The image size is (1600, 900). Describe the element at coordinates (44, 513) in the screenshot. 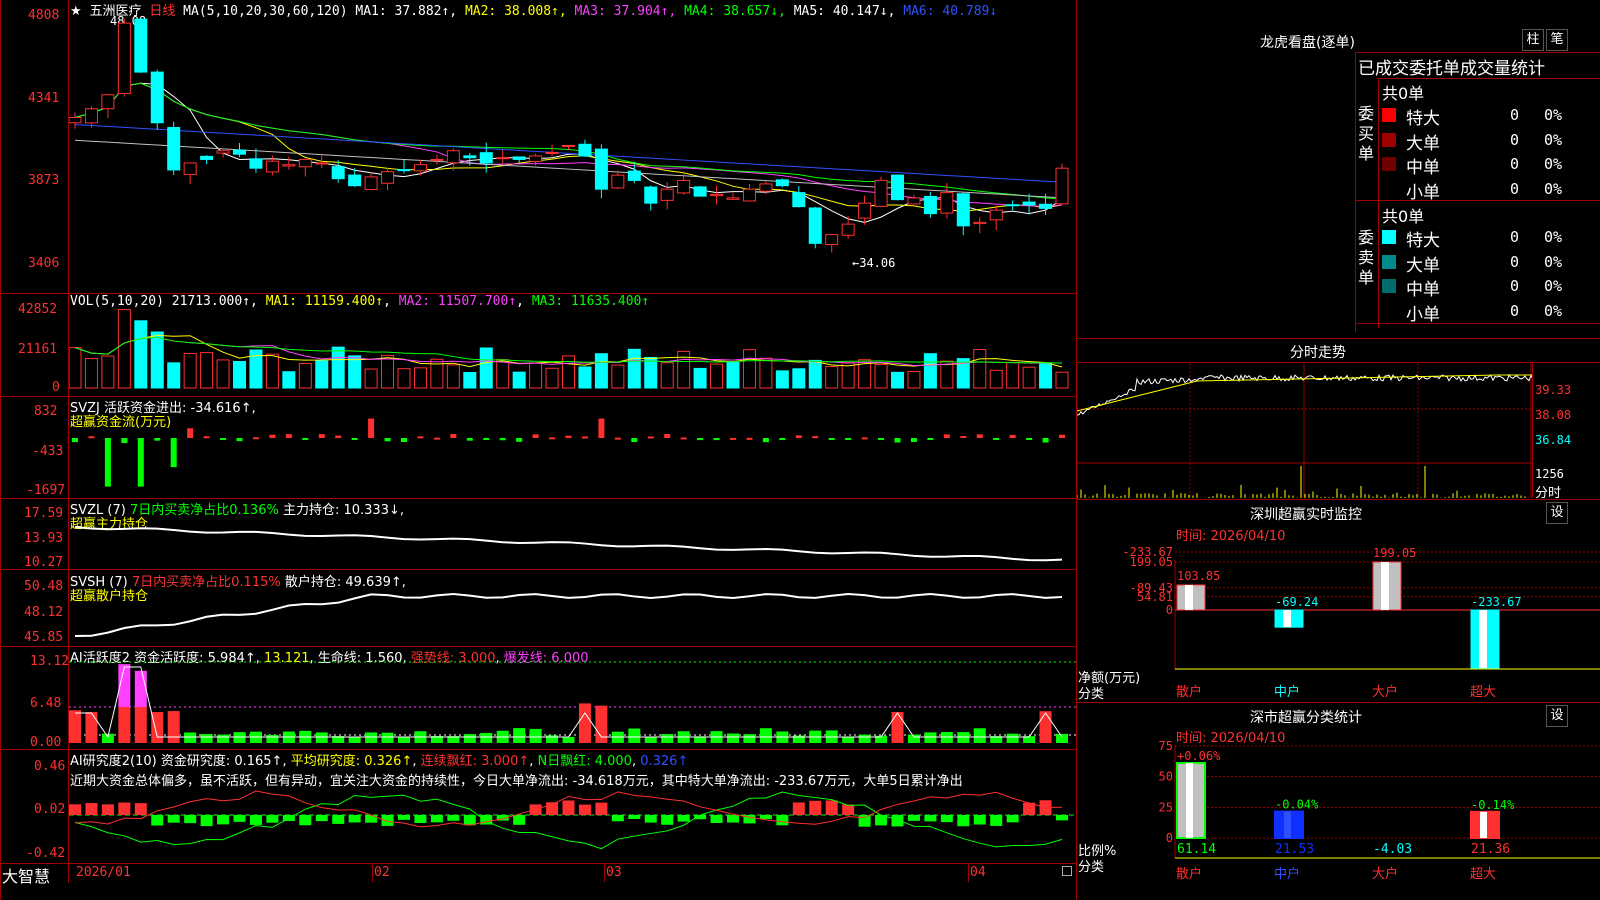

I see `svzl-axis-label: 17.59` at that location.